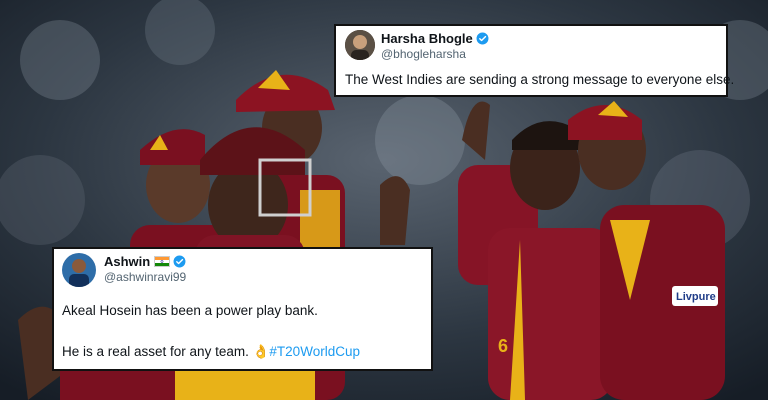 The image size is (768, 400). Describe the element at coordinates (314, 351) in the screenshot. I see `hashtag-link: #T20WorldCup` at that location.